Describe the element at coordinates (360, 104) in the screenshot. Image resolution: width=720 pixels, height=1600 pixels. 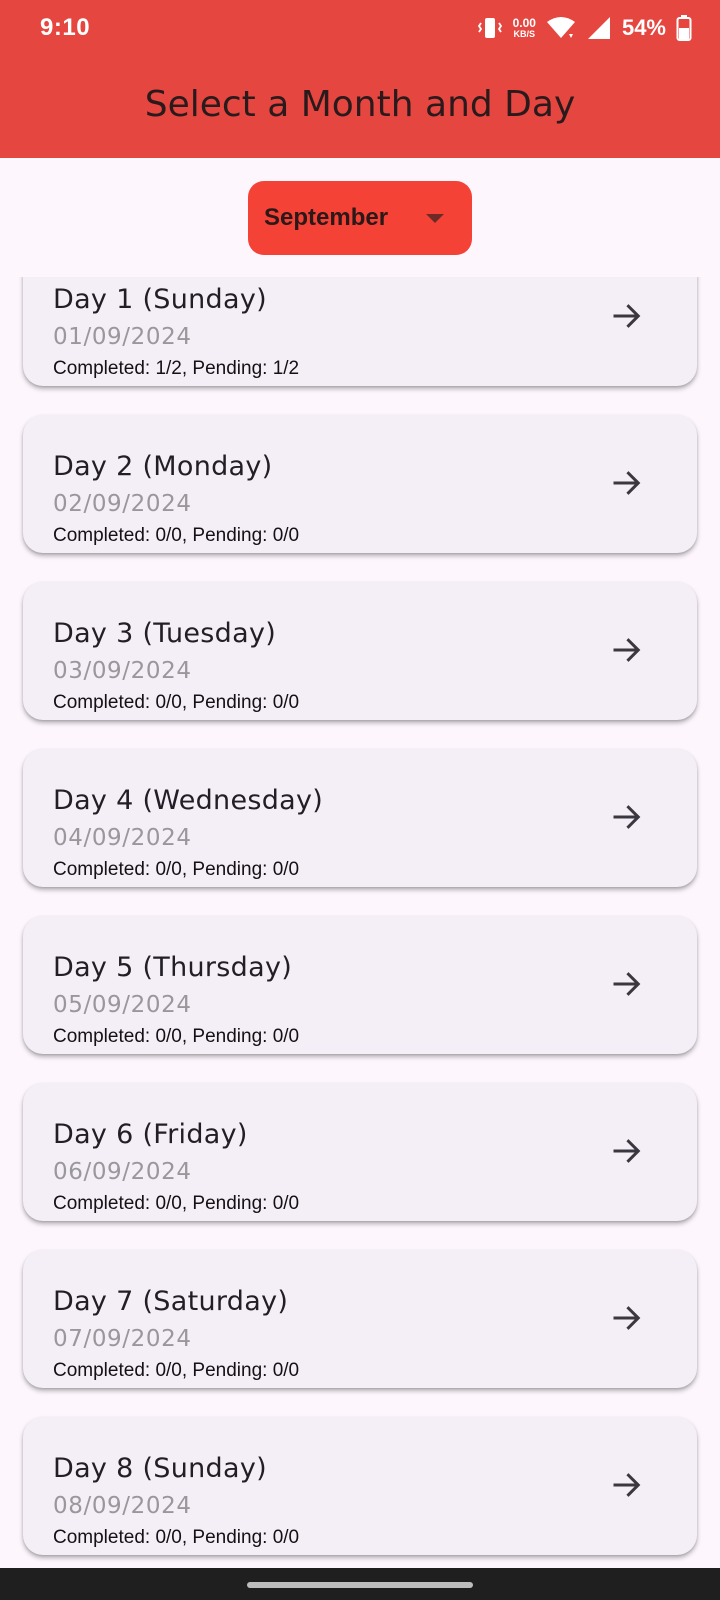
I see `page-title: Select a Month and Day` at that location.